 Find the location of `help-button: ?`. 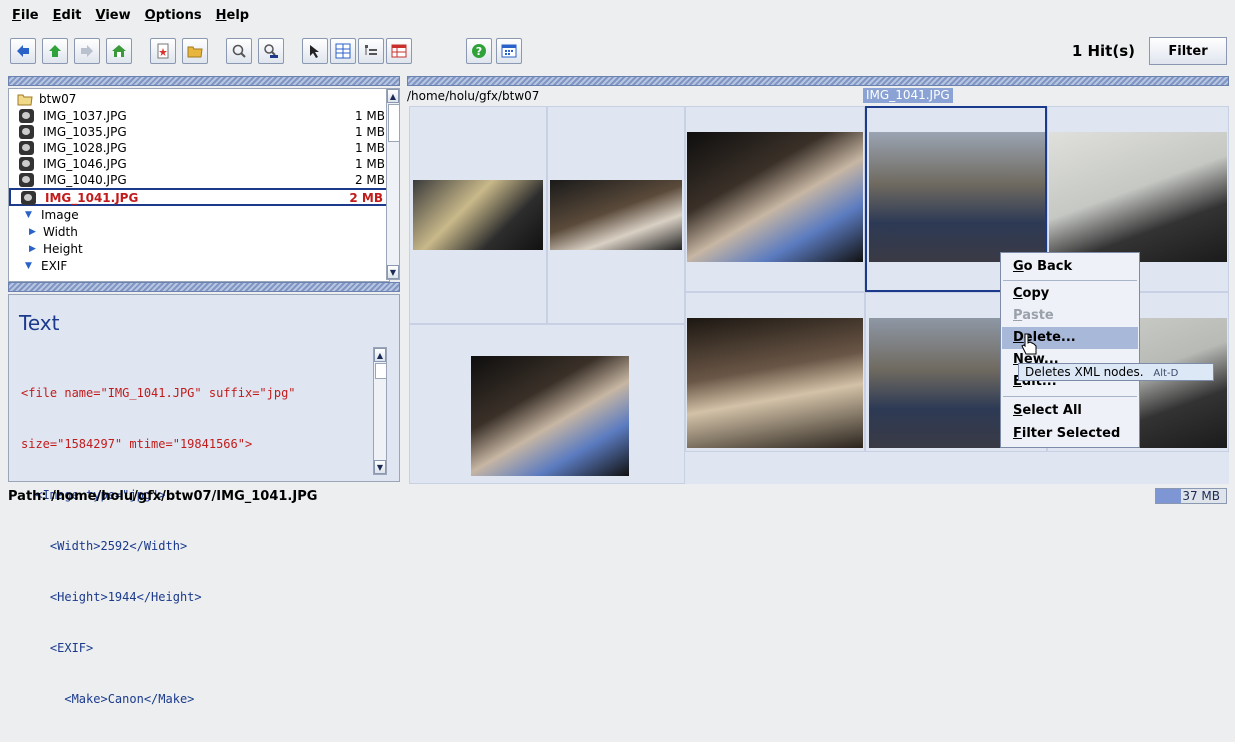

help-button: ? is located at coordinates (479, 51).